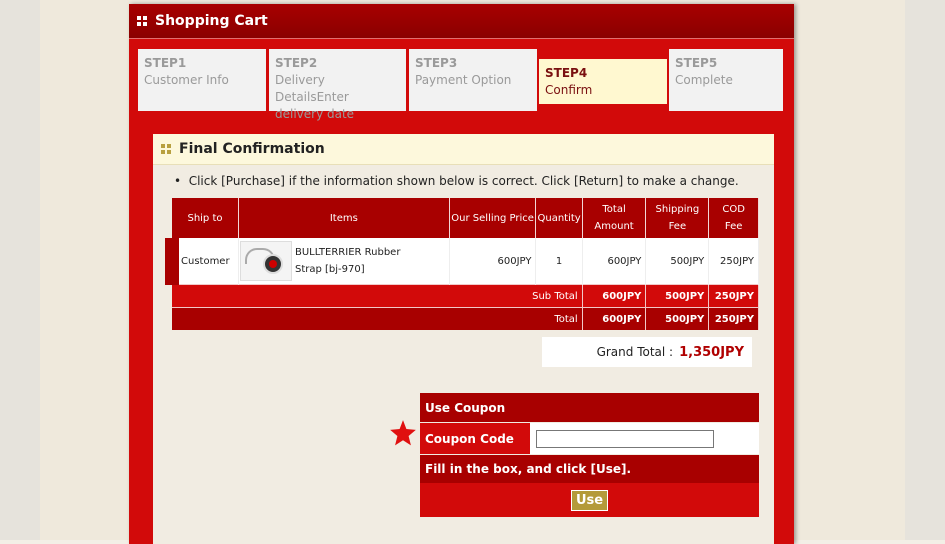 This screenshot has height=544, width=945. Describe the element at coordinates (635, 352) in the screenshot. I see `grand-total-label: Grand Total :` at that location.